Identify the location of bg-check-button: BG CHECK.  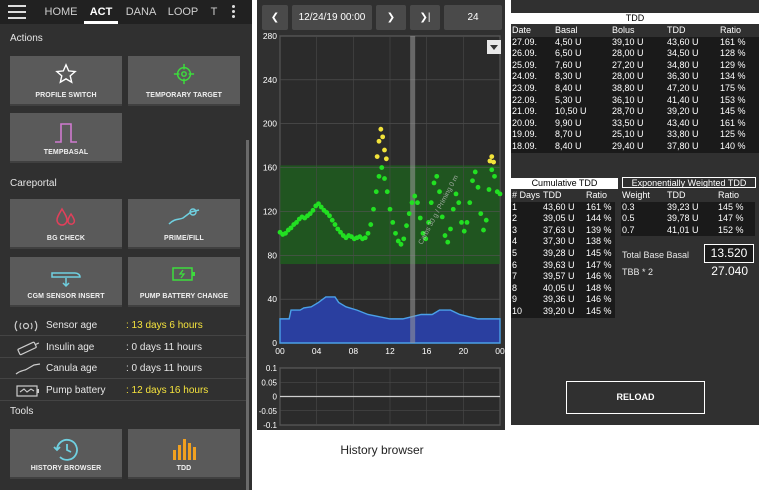
(66, 224).